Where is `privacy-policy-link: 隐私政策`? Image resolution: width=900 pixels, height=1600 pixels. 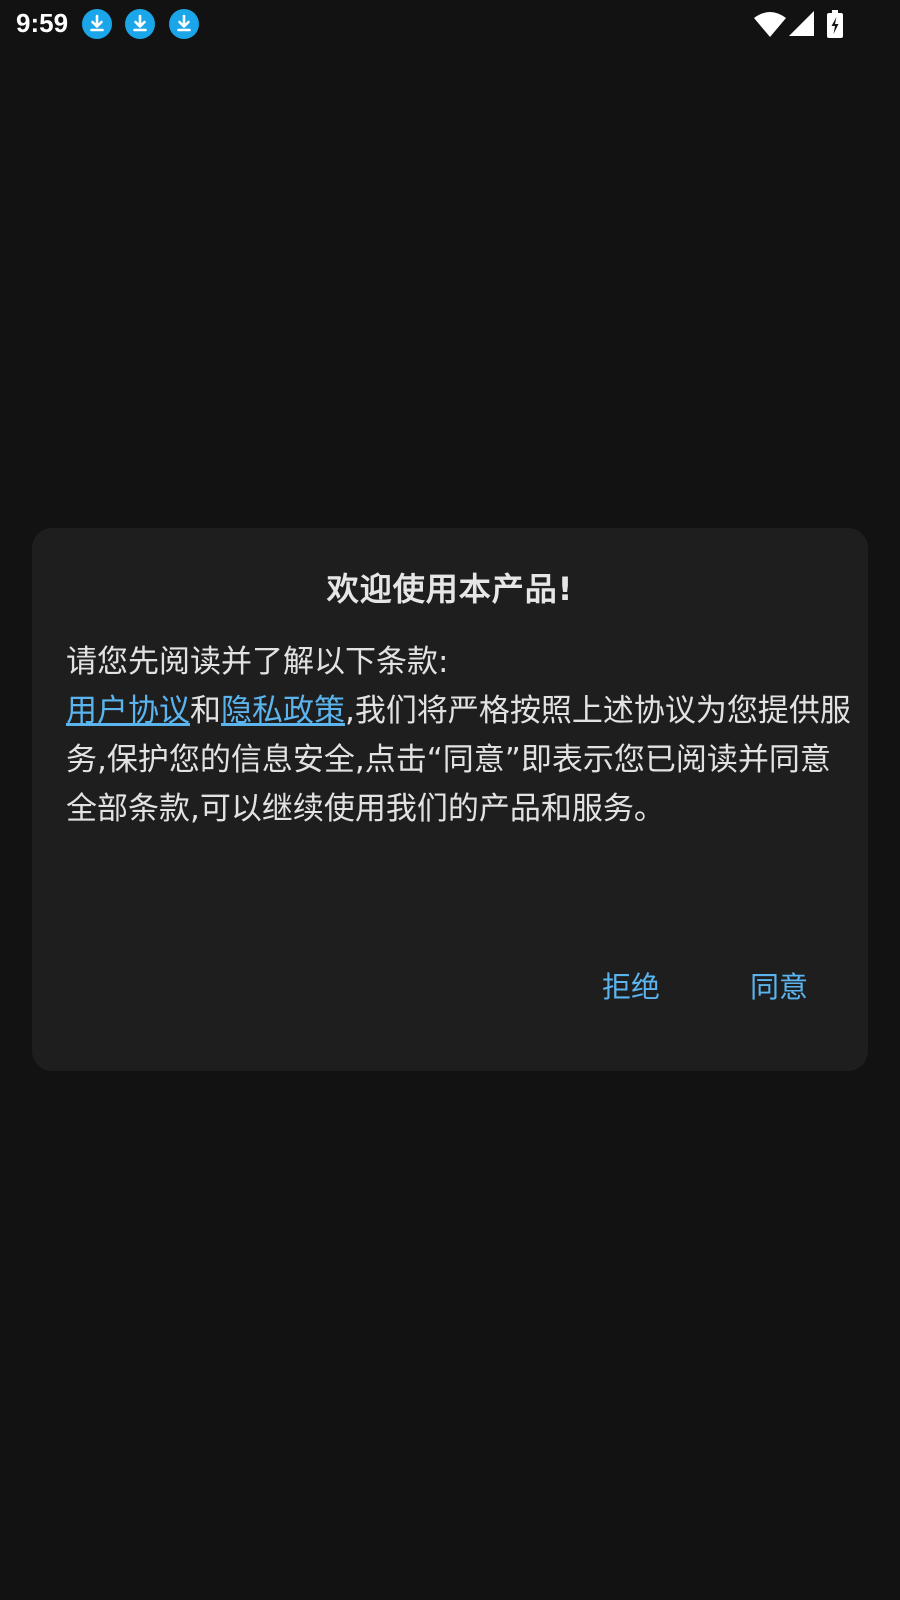 privacy-policy-link: 隐私政策 is located at coordinates (283, 711).